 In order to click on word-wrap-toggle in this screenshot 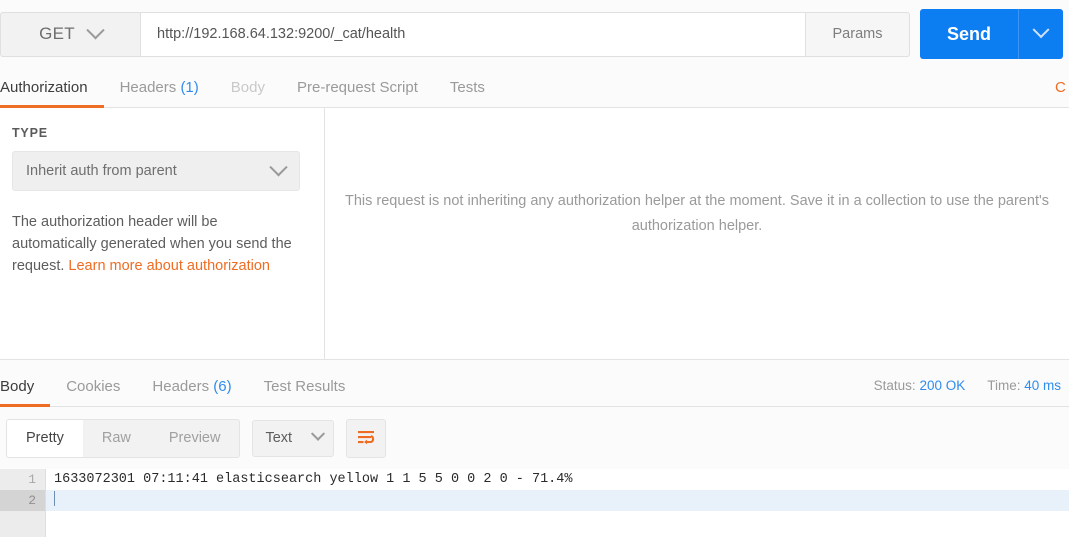, I will do `click(366, 438)`.